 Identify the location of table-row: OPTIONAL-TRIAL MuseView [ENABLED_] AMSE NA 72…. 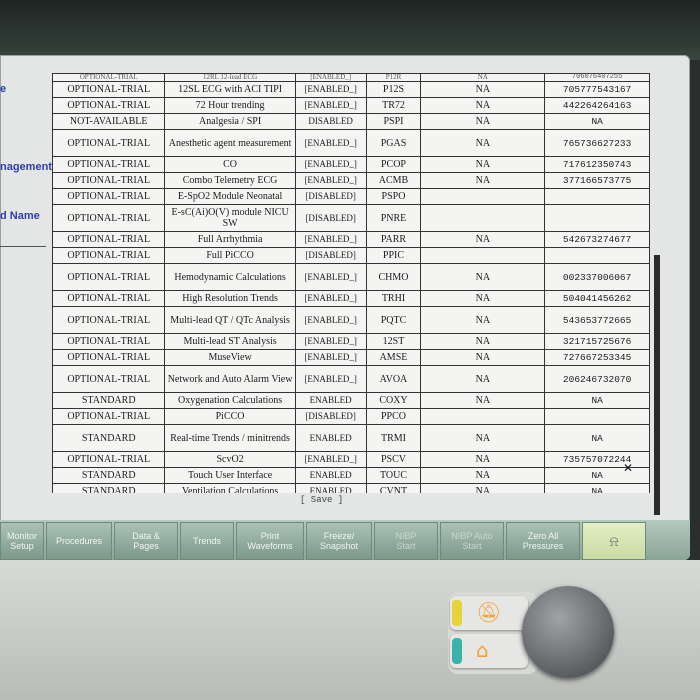
(351, 357).